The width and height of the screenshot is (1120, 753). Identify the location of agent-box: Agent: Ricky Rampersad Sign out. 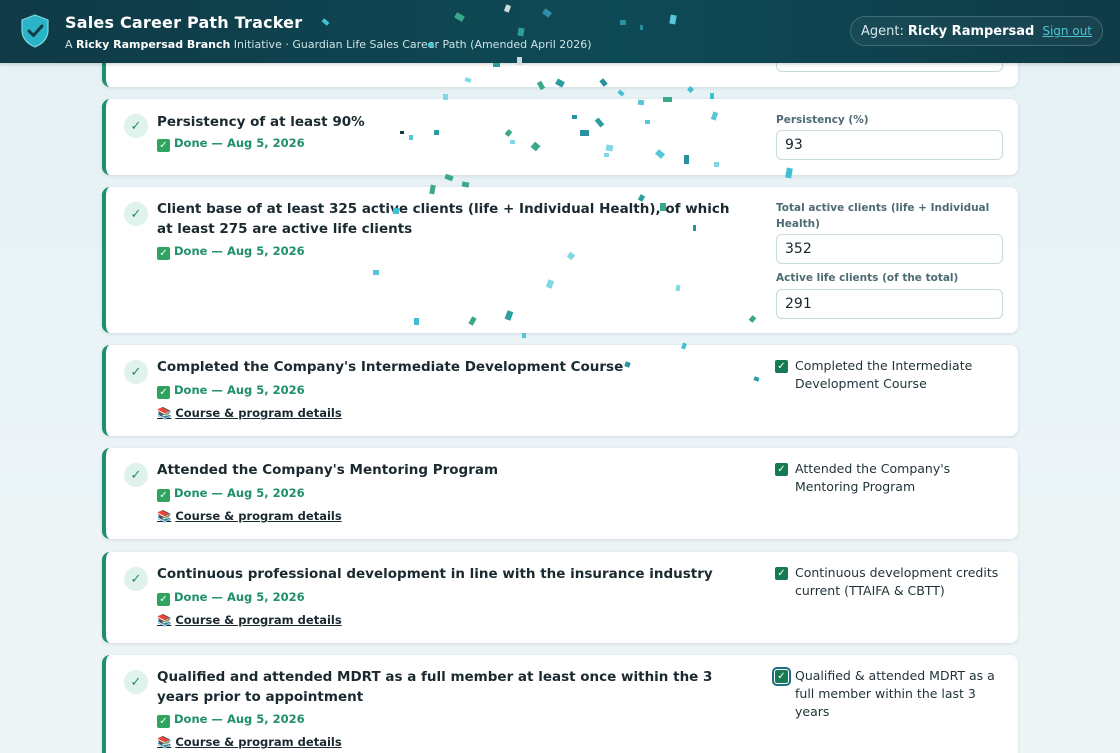
(976, 31).